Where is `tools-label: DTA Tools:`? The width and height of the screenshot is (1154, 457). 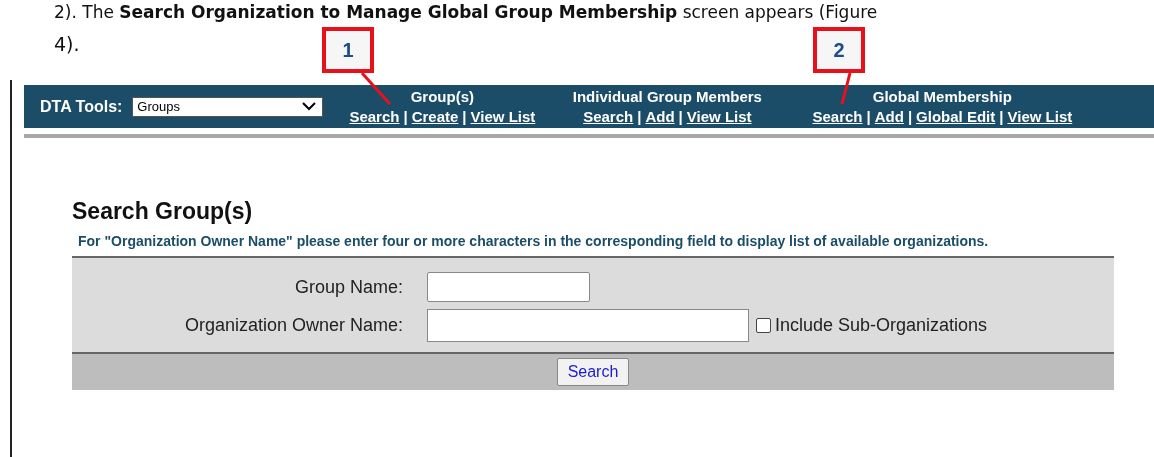 tools-label: DTA Tools: is located at coordinates (81, 106).